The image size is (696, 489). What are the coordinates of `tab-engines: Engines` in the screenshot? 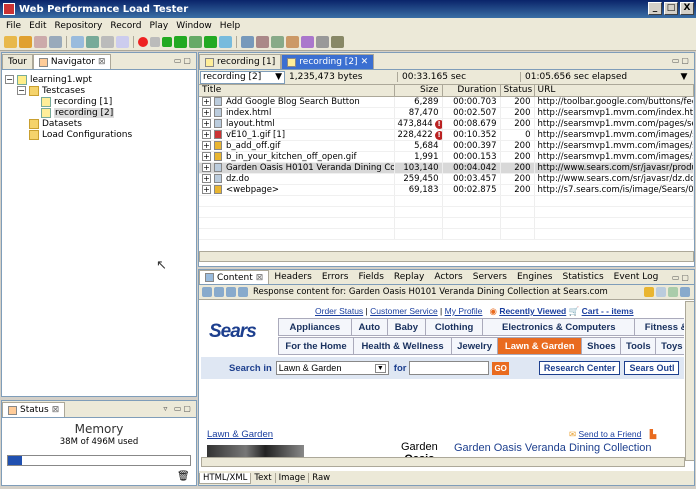 It's located at (534, 277).